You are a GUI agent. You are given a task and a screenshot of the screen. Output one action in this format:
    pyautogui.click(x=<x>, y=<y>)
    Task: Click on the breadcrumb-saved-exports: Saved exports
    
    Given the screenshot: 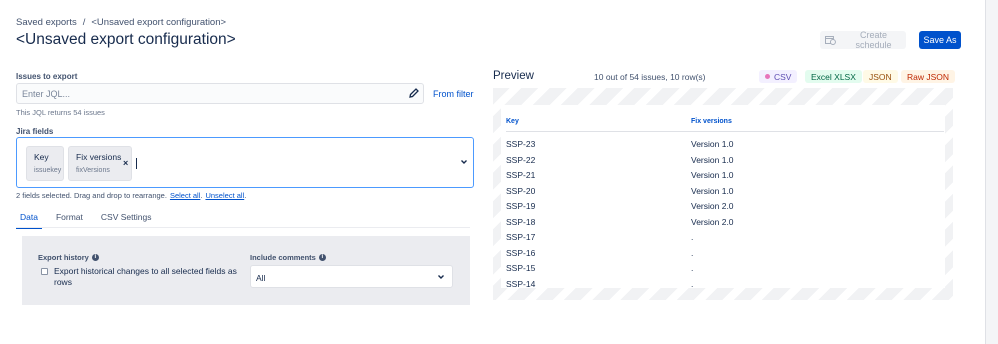 What is the action you would take?
    pyautogui.click(x=46, y=22)
    